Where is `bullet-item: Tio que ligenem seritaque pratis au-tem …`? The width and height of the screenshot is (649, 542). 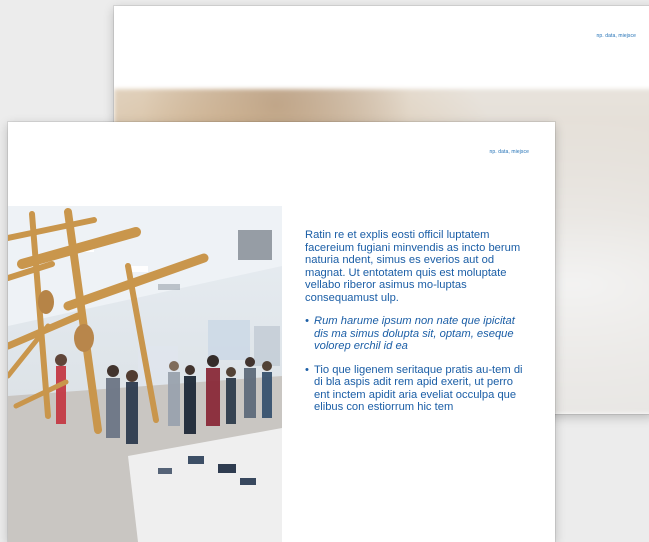
bullet-item: Tio que ligenem seritaque pratis au-tem … is located at coordinates (418, 389).